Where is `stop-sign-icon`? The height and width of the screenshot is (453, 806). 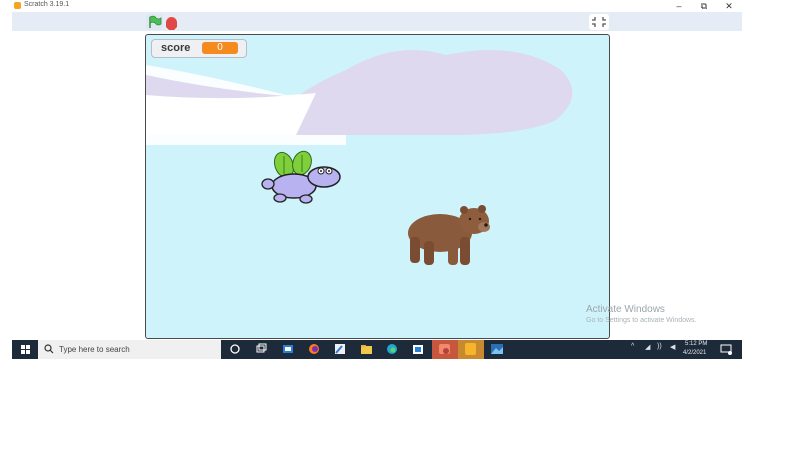
stop-sign-icon is located at coordinates (171, 24).